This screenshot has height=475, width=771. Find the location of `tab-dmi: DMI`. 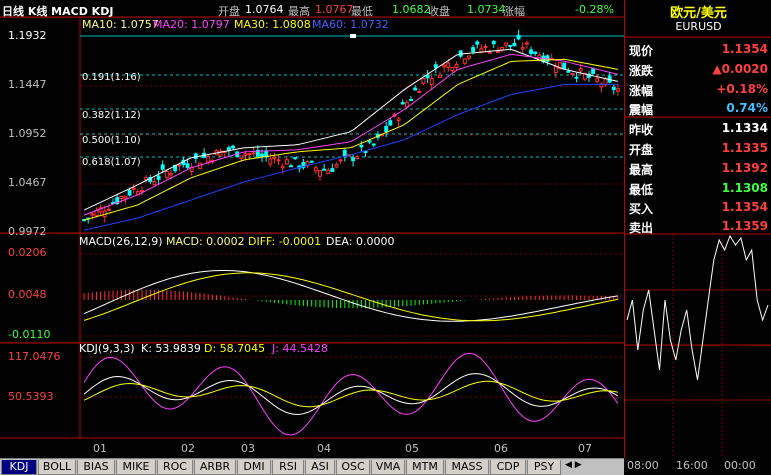

tab-dmi: DMI is located at coordinates (254, 467).